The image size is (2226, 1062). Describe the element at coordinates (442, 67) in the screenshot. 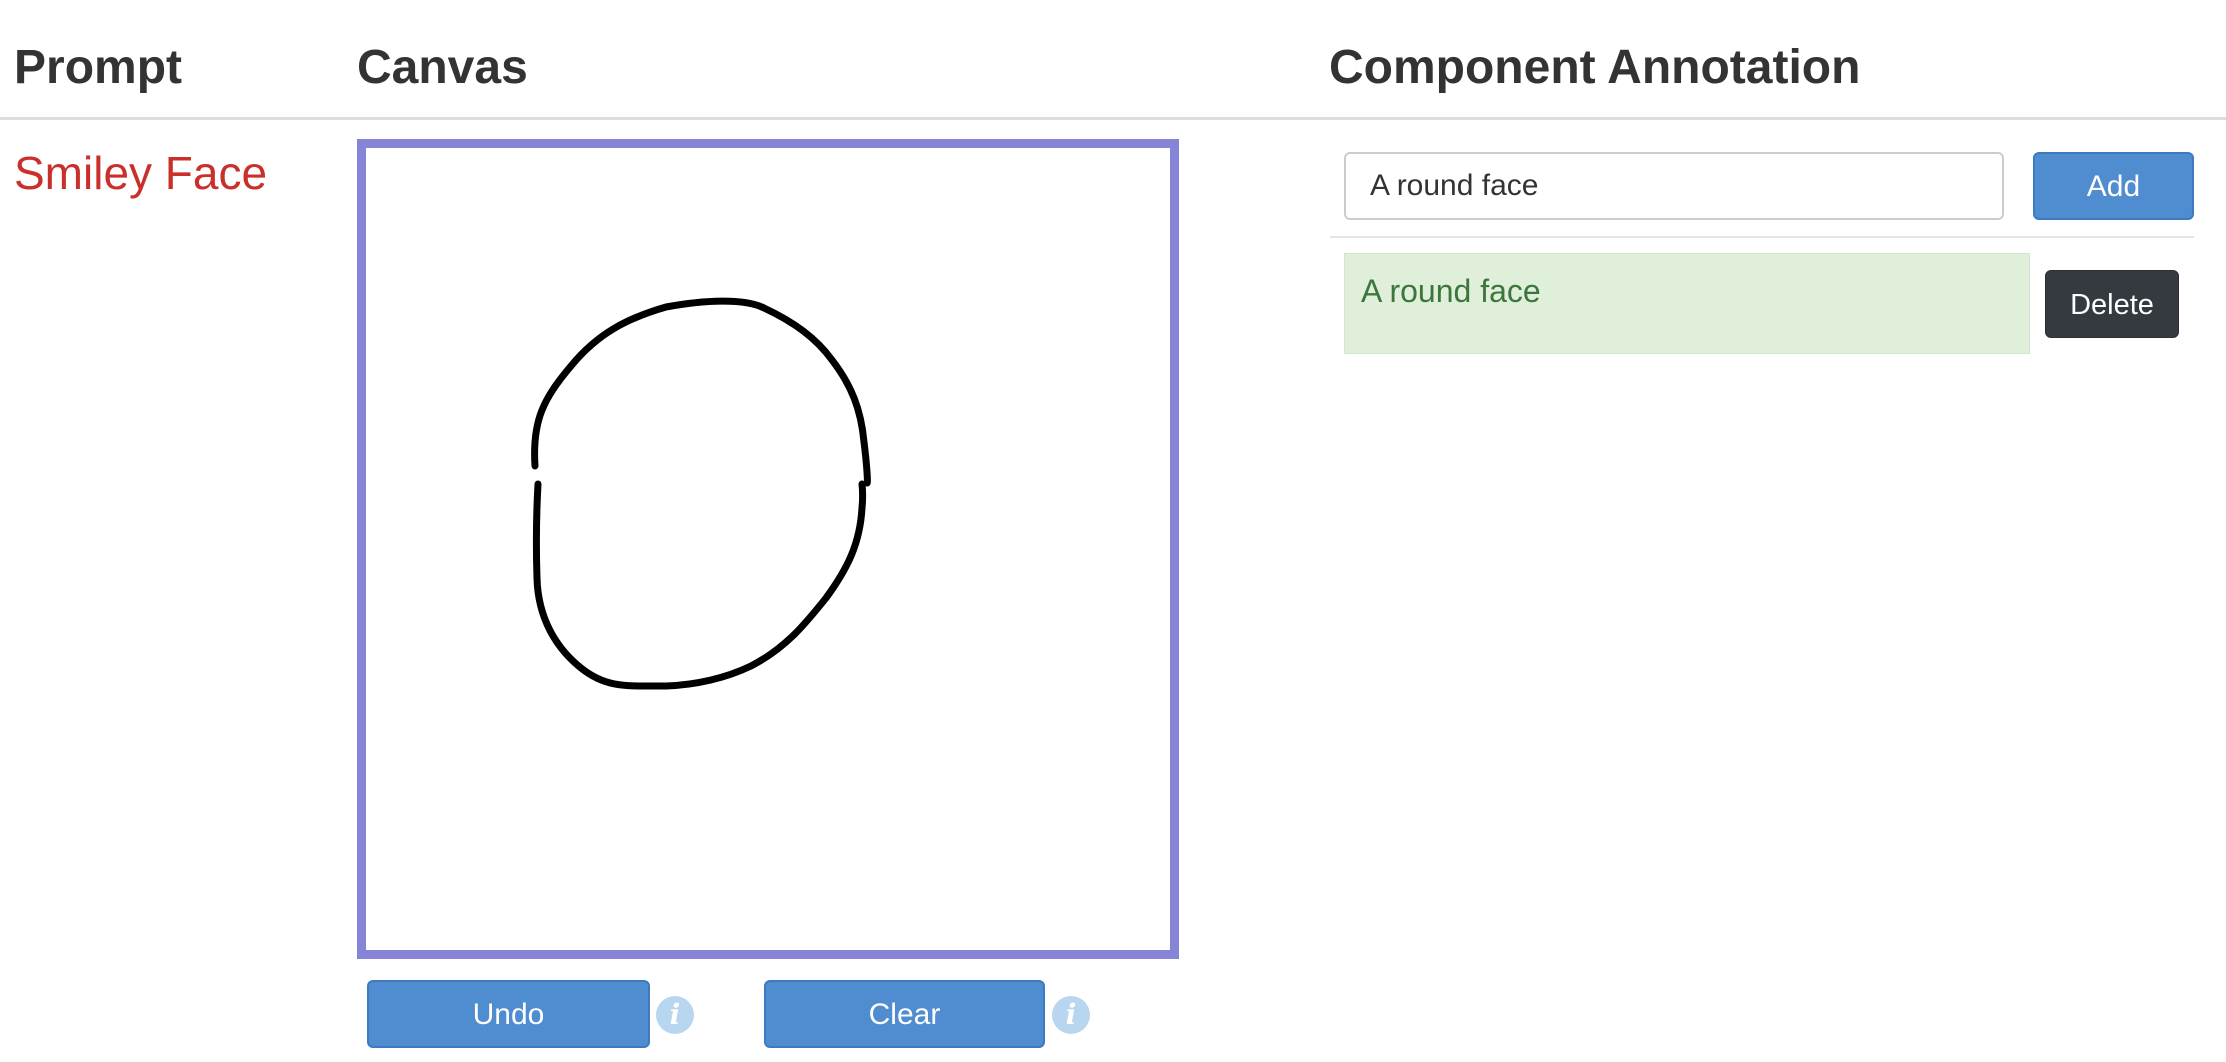

I see `canvas-header: Canvas` at that location.